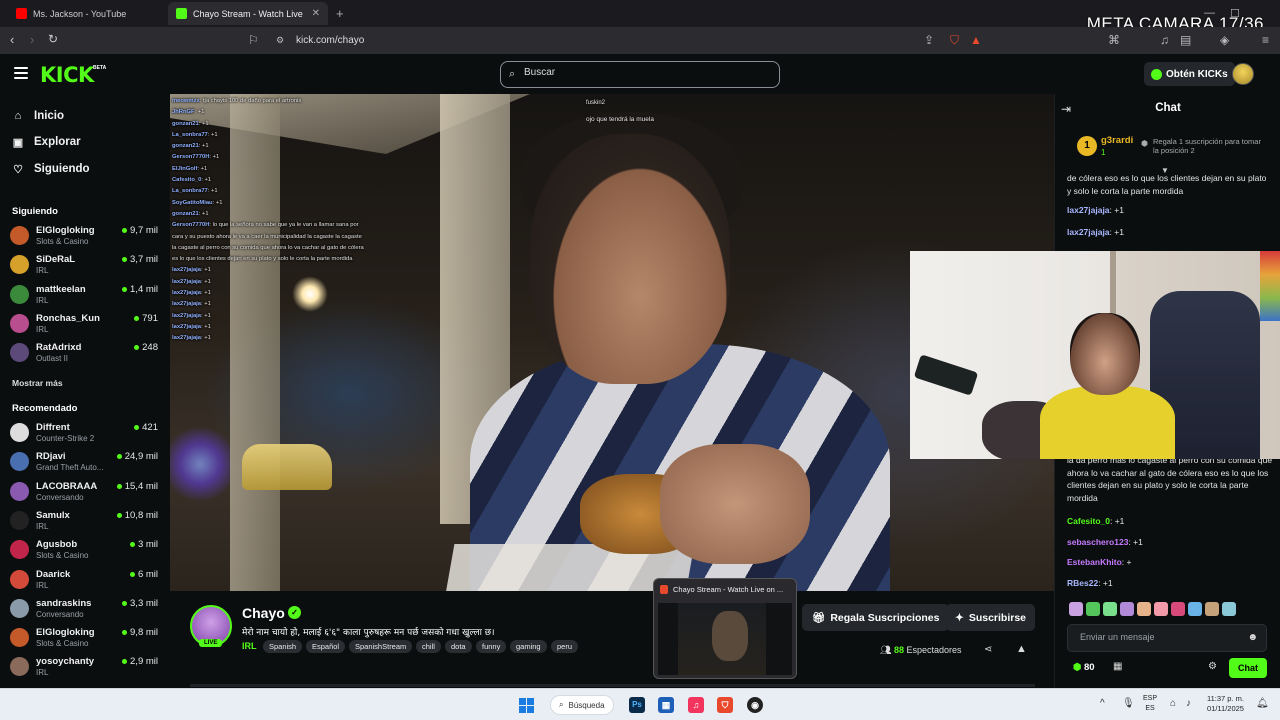 Image resolution: width=1280 pixels, height=720 pixels. I want to click on new-tab-button: +, so click(340, 13).